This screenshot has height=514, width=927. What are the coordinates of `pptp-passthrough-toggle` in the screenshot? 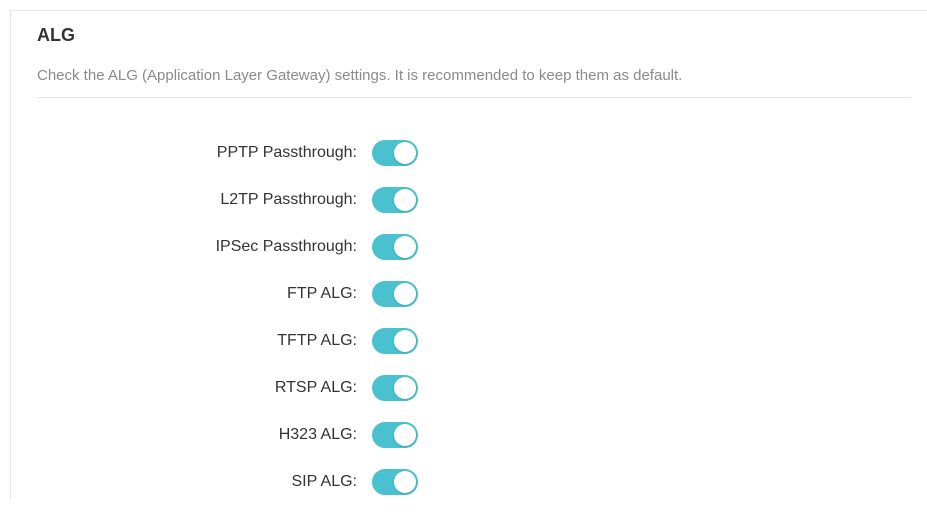 It's located at (395, 153).